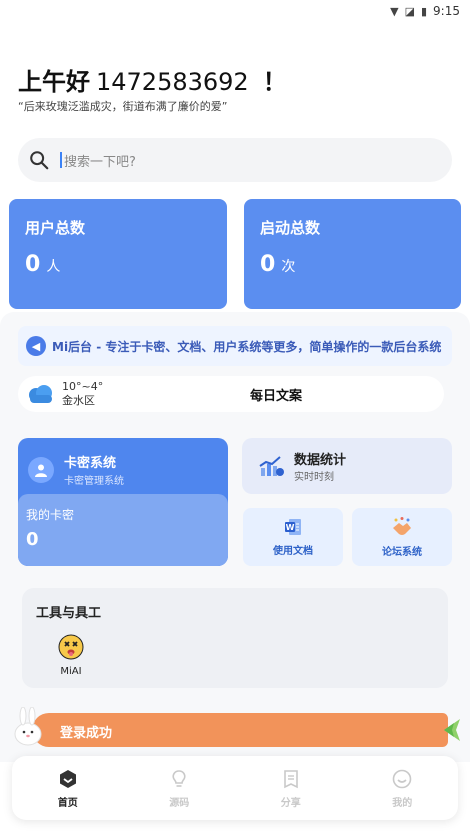  Describe the element at coordinates (452, 730) in the screenshot. I see `carrot-leaves-icon` at that location.